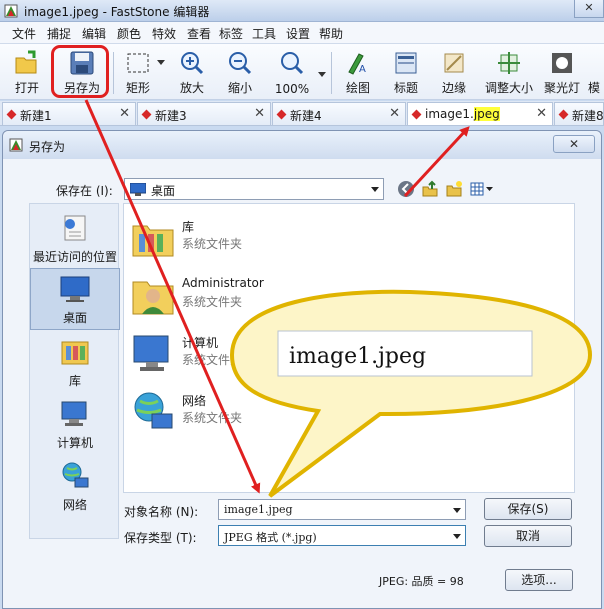 The height and width of the screenshot is (609, 604). I want to click on callout-filename-zoom: image1.jpeg, so click(358, 356).